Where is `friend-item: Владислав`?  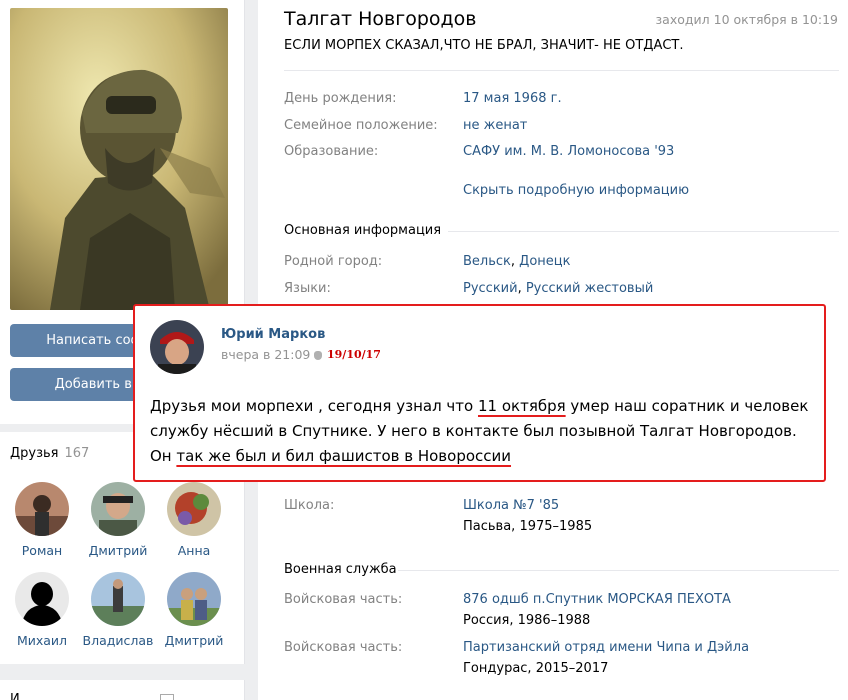
friend-item: Владислав is located at coordinates (118, 610).